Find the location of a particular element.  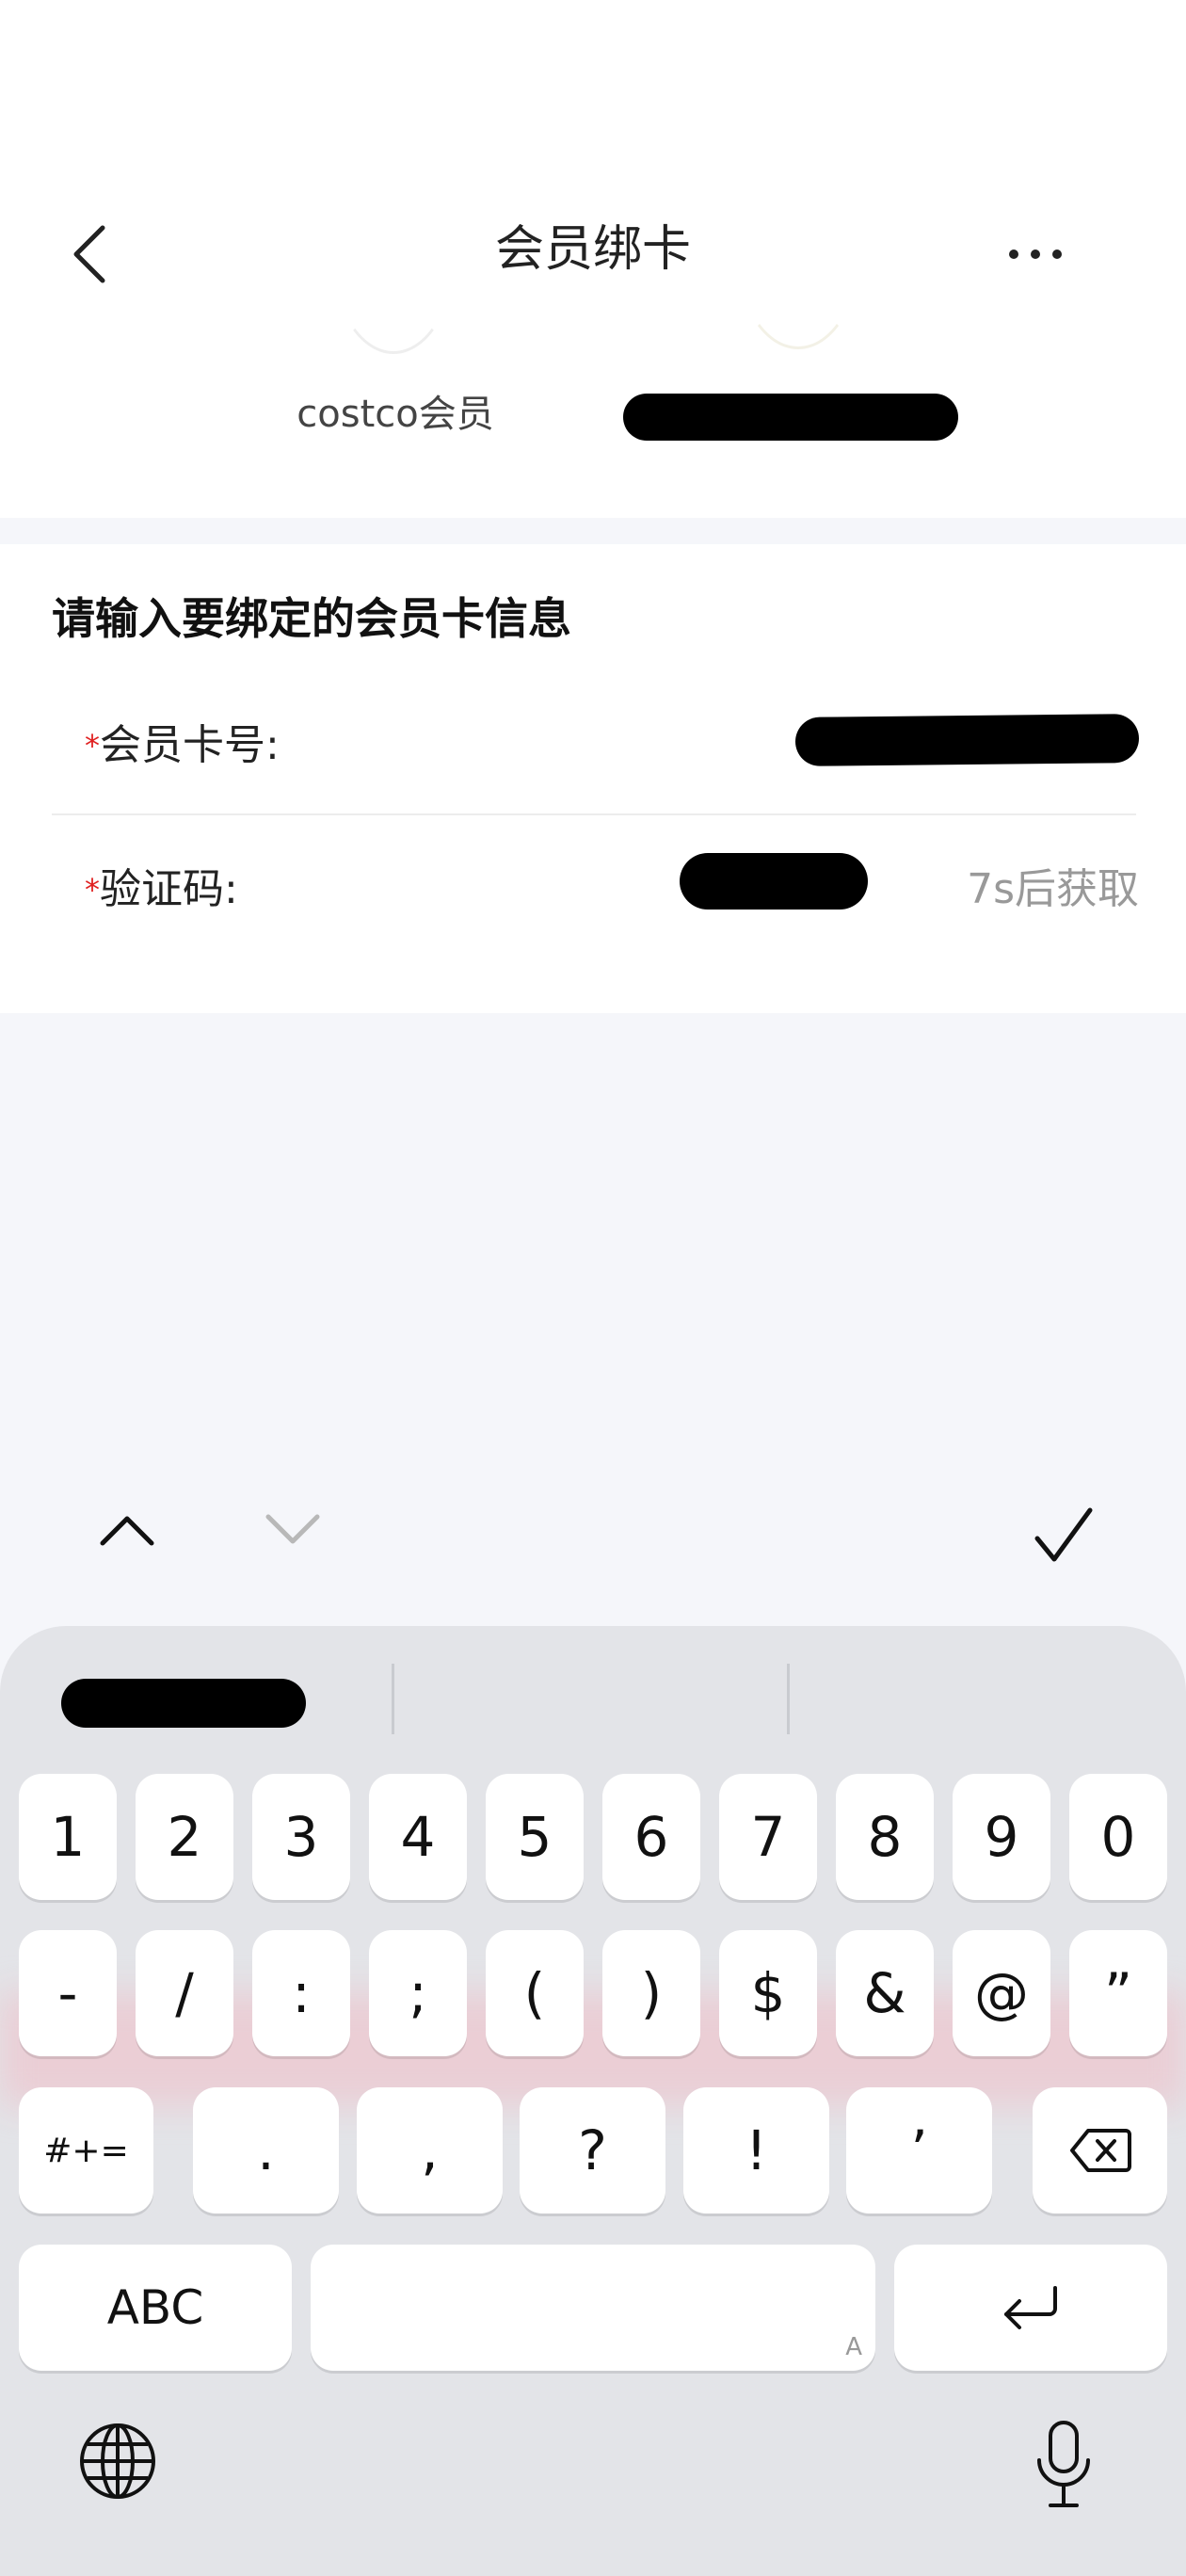

redacted-verification-code is located at coordinates (774, 881).